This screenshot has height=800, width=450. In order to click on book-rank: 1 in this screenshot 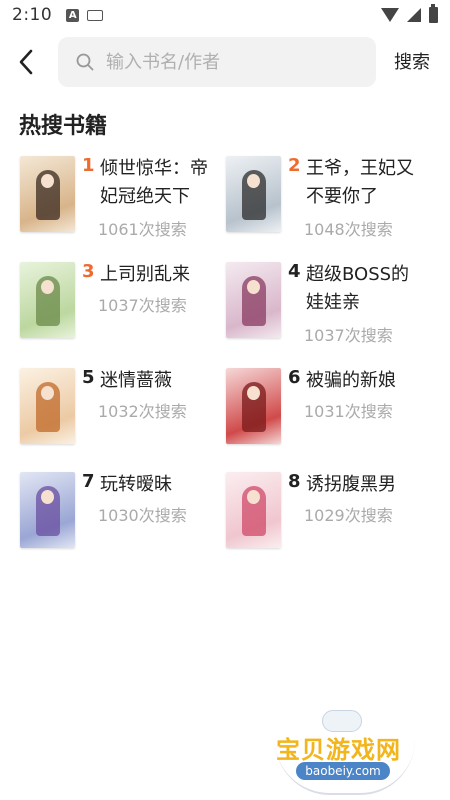, I will do `click(88, 165)`.